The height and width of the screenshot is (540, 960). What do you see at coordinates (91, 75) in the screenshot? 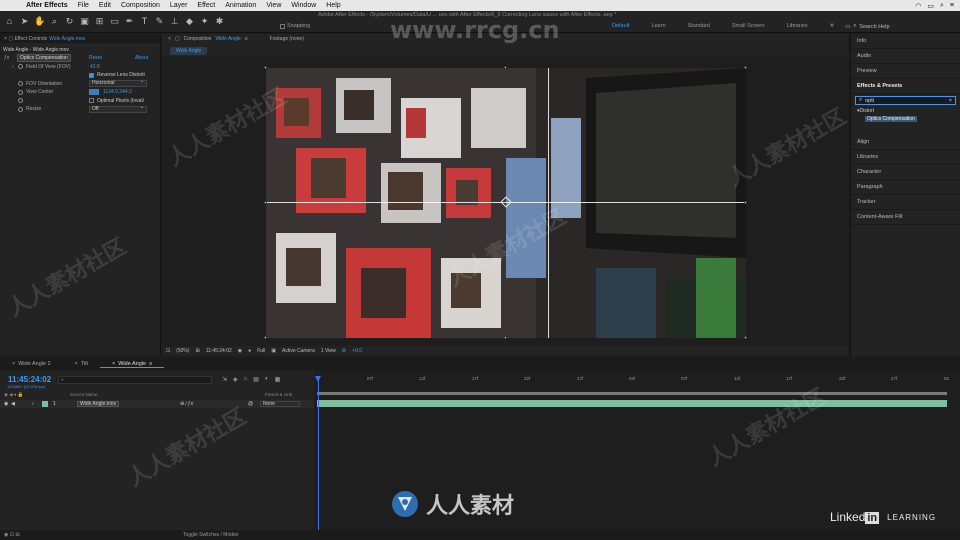
I see `reverse-distortion-checkbox` at bounding box center [91, 75].